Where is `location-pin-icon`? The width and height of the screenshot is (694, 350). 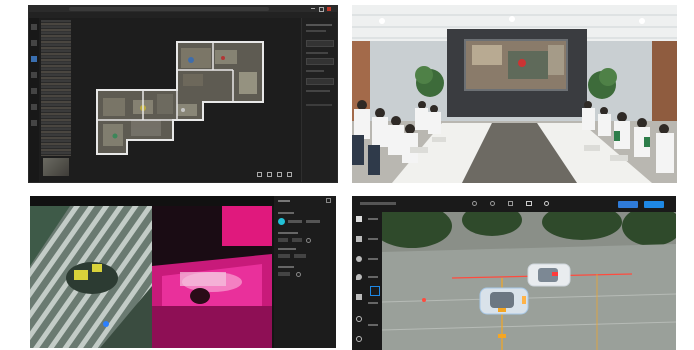
location-pin-icon is located at coordinates (359, 277).